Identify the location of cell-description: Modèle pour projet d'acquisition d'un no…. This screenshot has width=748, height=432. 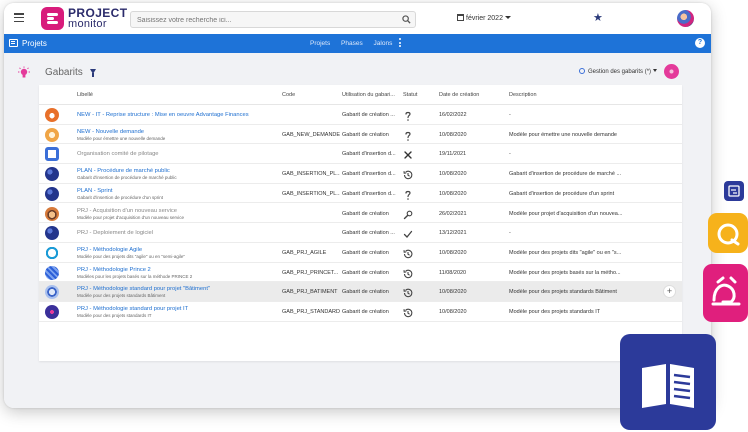
(566, 213).